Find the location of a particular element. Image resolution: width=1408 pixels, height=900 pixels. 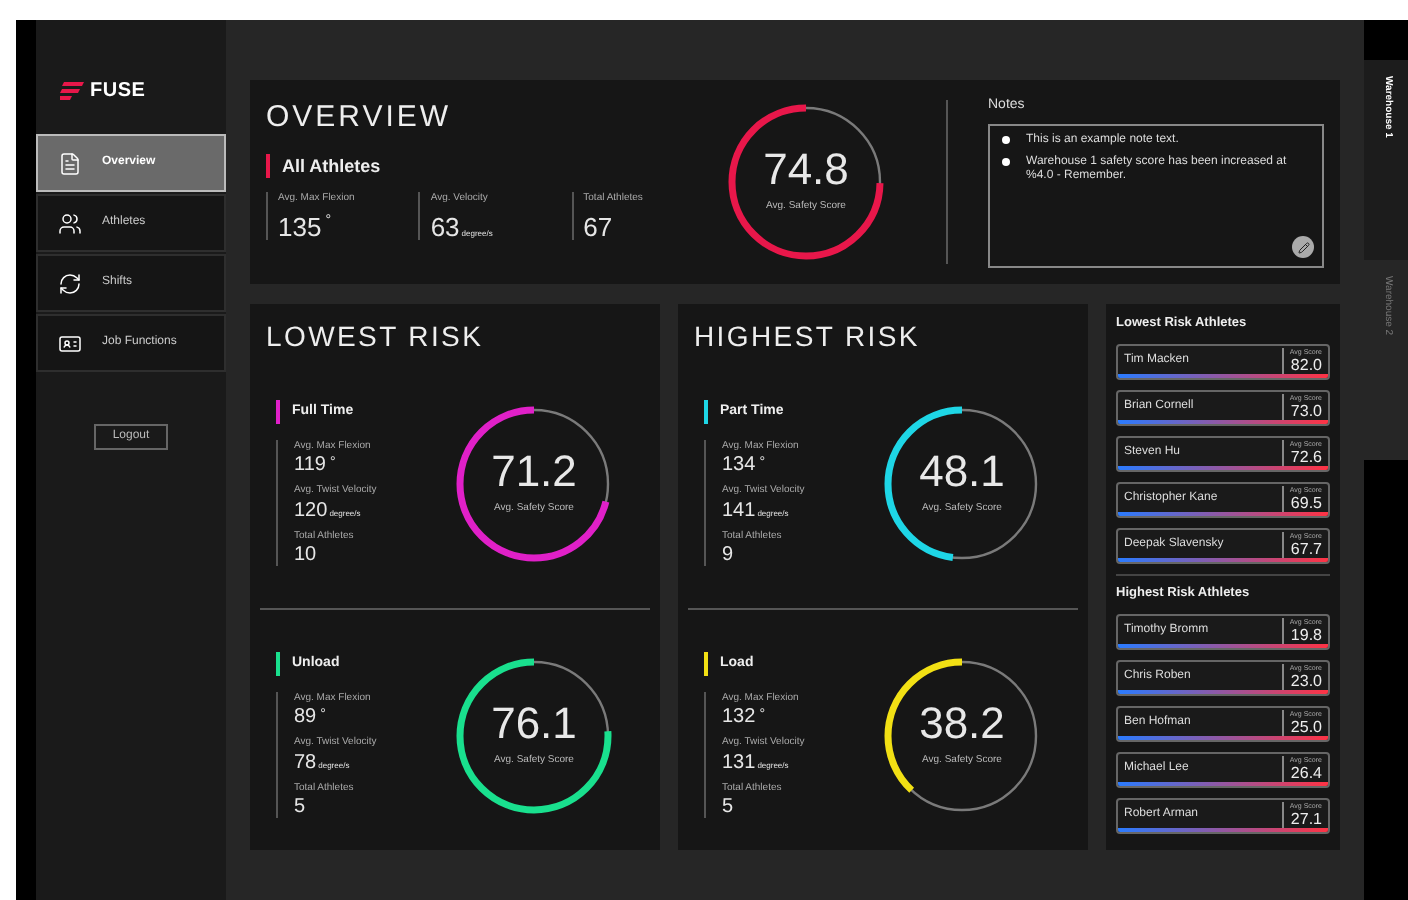

athlete-score: 26.4 is located at coordinates (1306, 774).